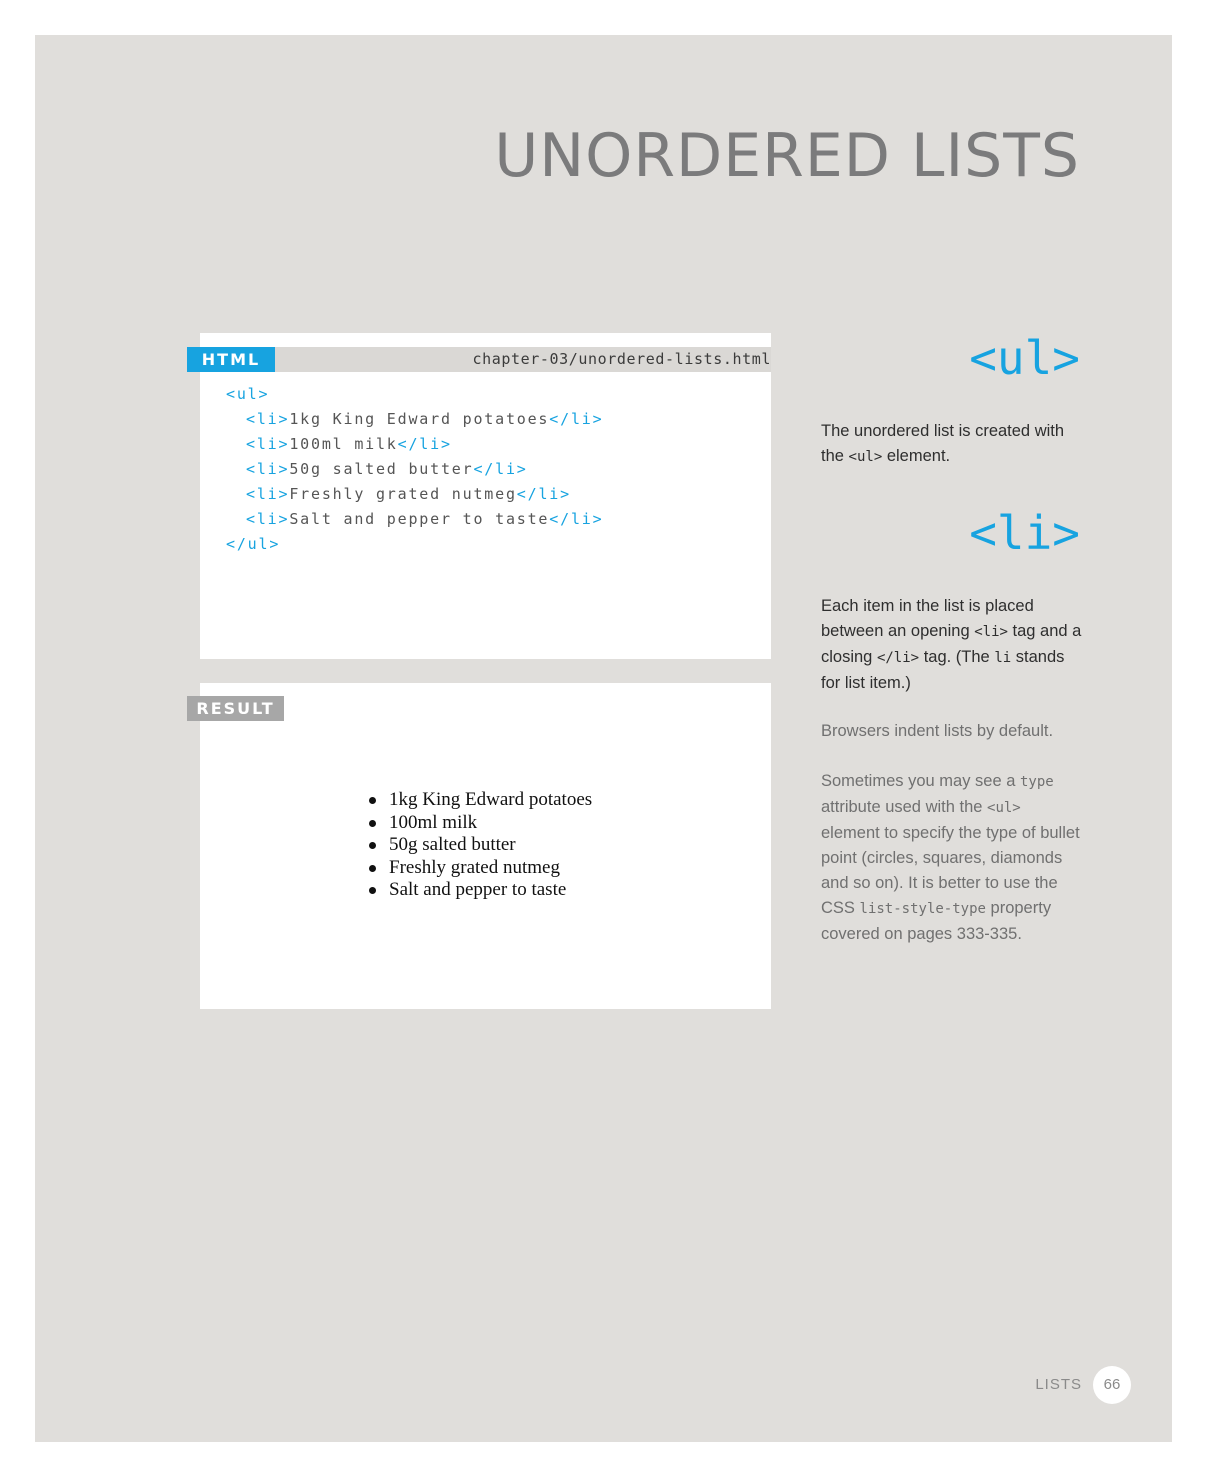 This screenshot has height=1478, width=1206. I want to click on page-number-badge: 66, so click(1112, 1385).